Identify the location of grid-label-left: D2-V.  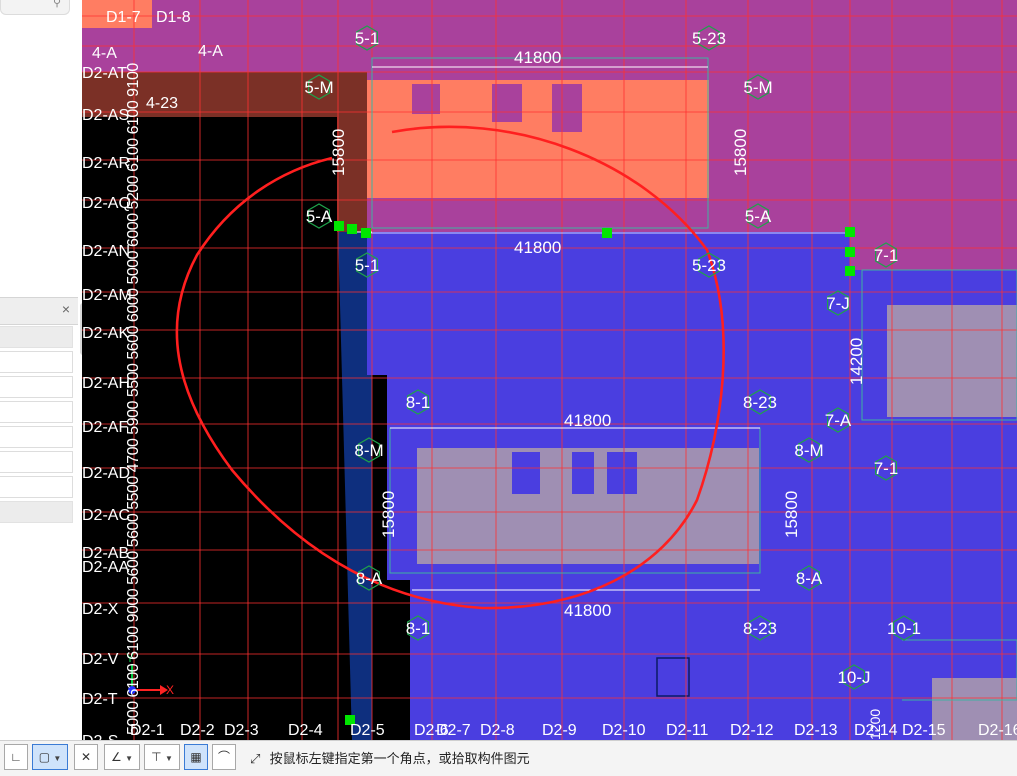
(100, 659).